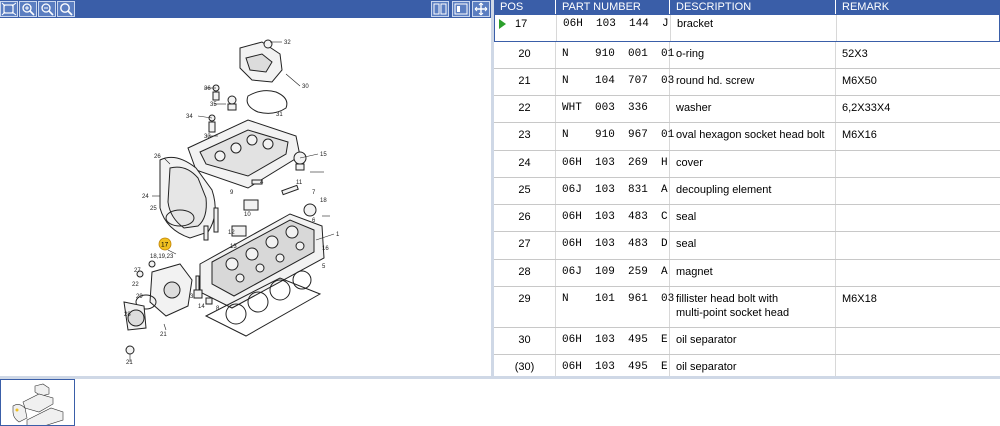 The height and width of the screenshot is (426, 1000). What do you see at coordinates (918, 7) in the screenshot?
I see `column-header-remark: REMARK` at bounding box center [918, 7].